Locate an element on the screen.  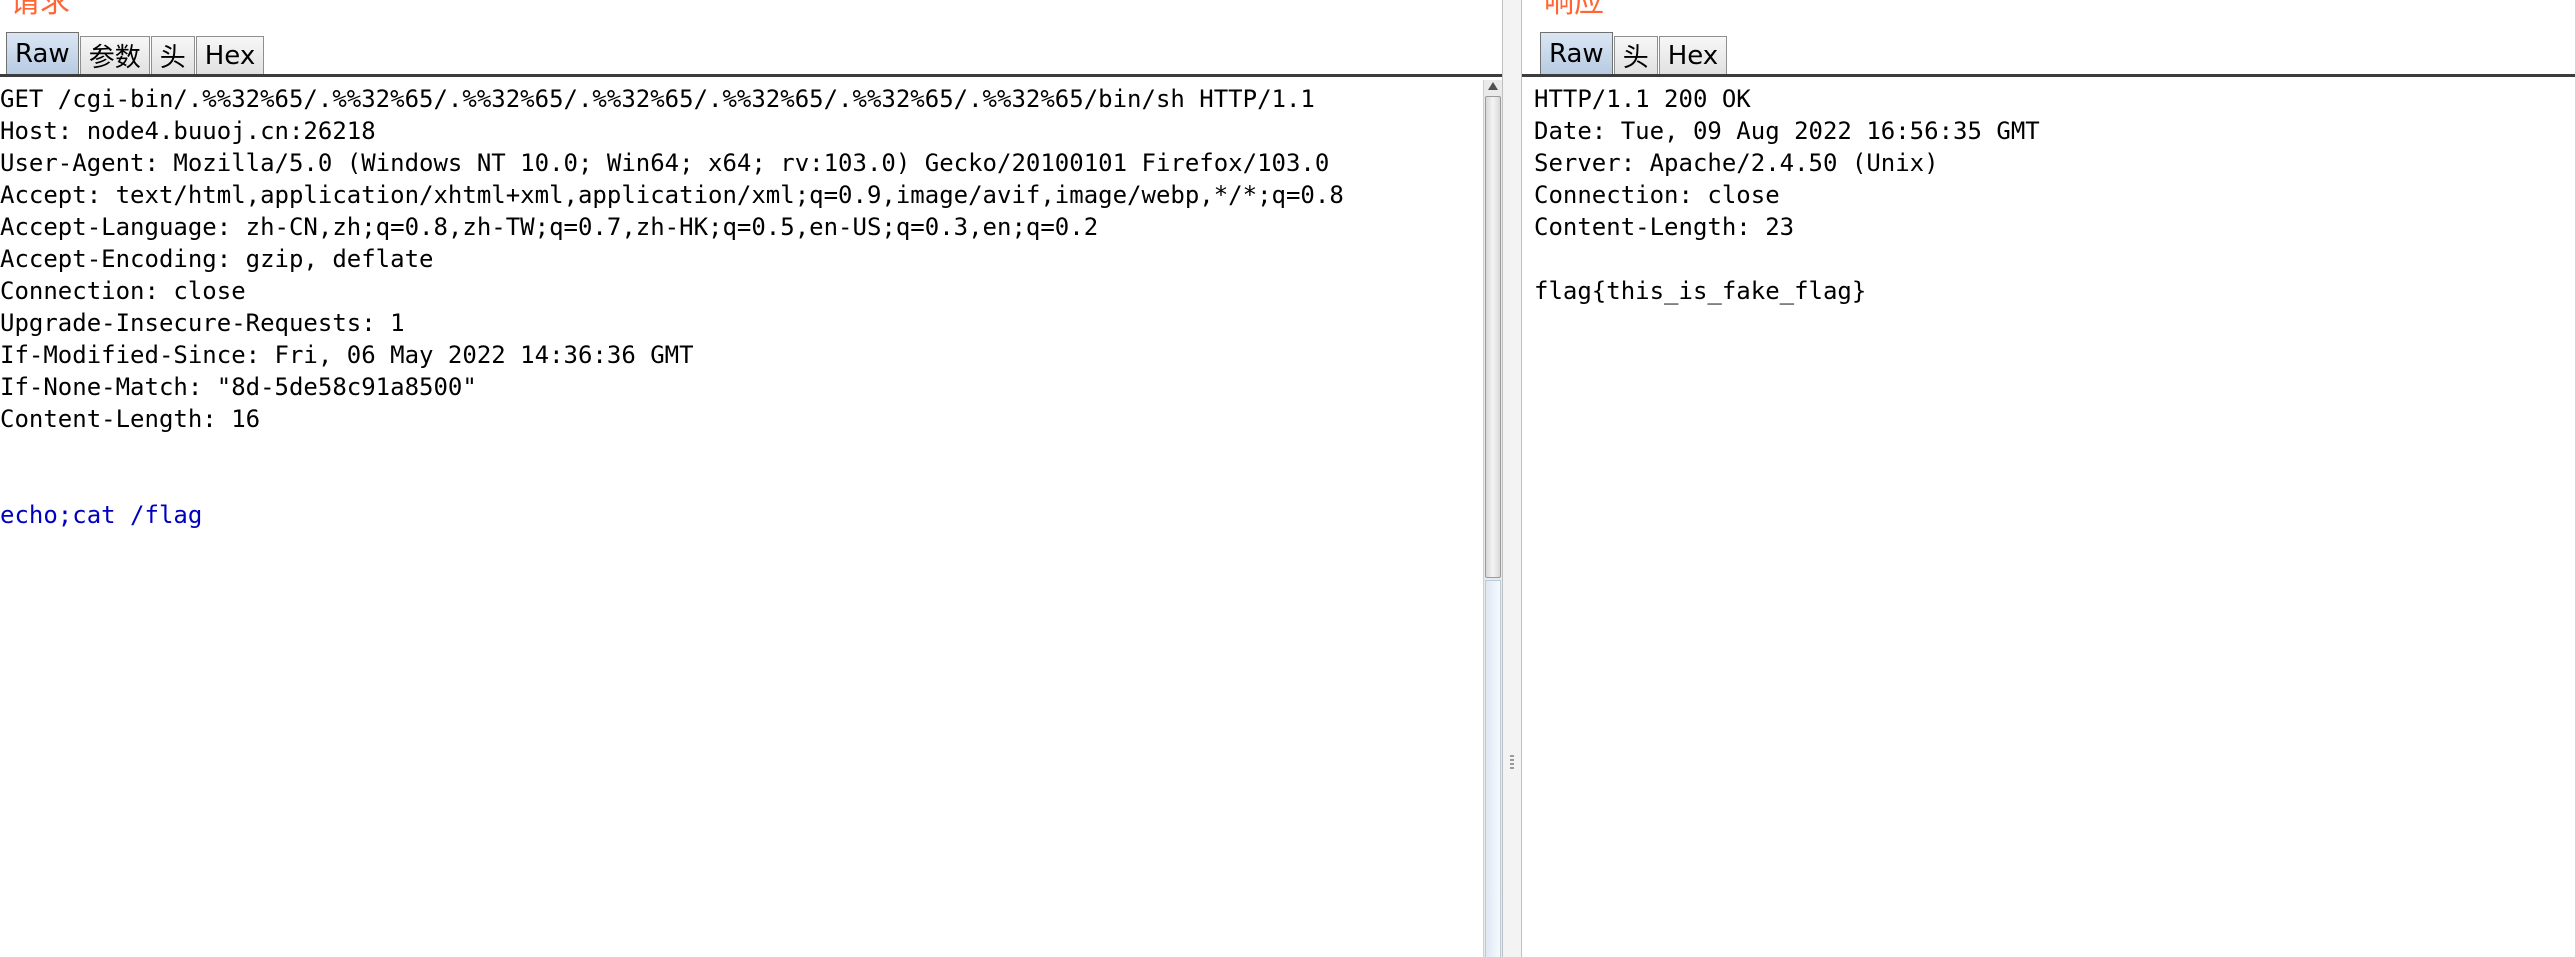
response-tab-headers: 头 is located at coordinates (1635, 55).